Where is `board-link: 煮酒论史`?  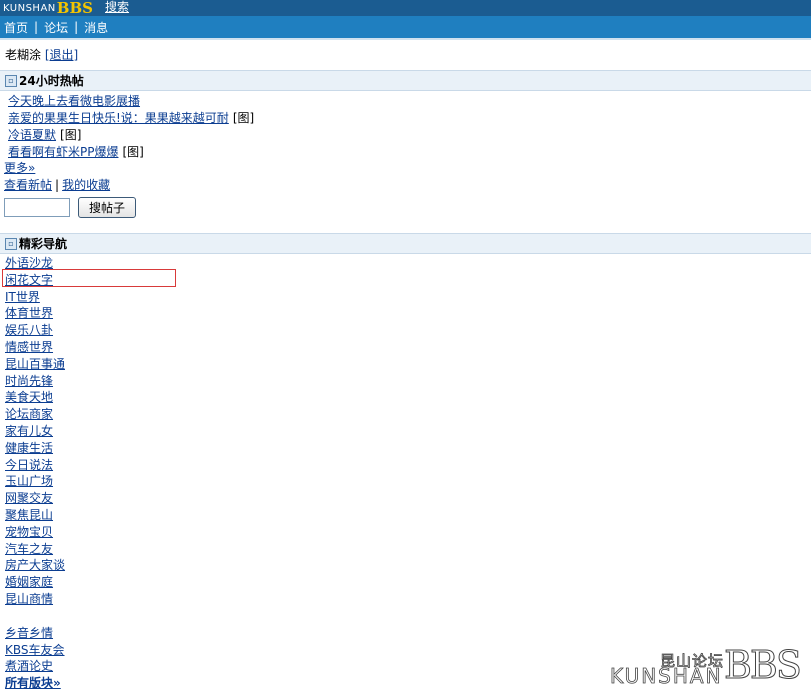 board-link: 煮酒论史 is located at coordinates (29, 666).